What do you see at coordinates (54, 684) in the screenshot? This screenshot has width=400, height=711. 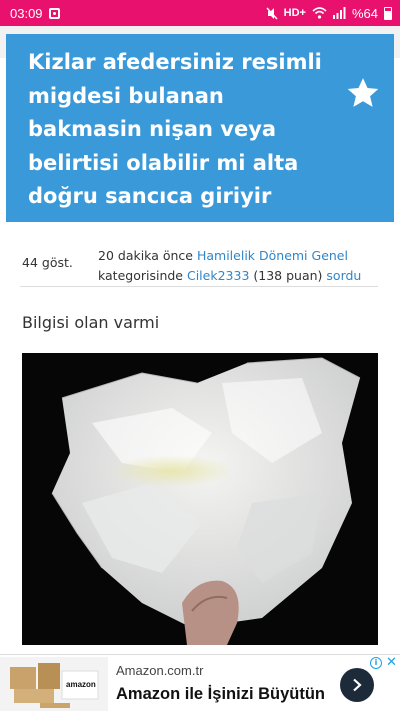 I see `ad-thumbnail: amazon` at bounding box center [54, 684].